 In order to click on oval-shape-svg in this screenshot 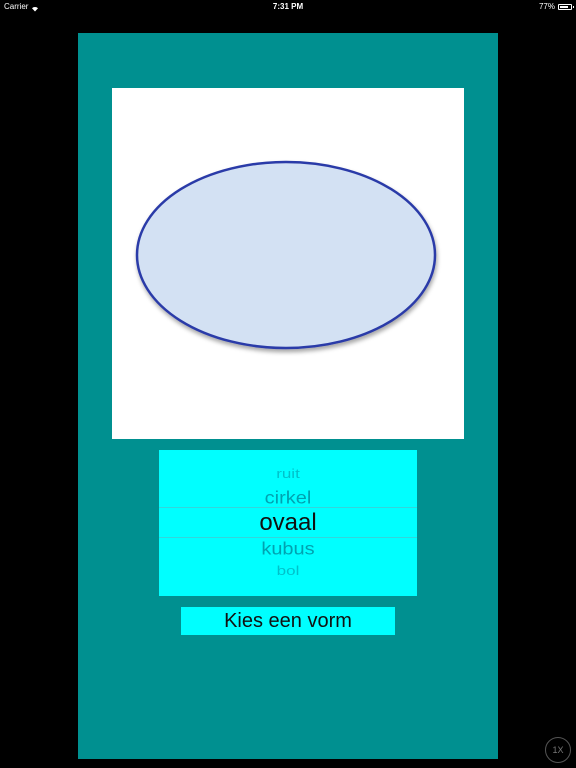, I will do `click(286, 255)`.